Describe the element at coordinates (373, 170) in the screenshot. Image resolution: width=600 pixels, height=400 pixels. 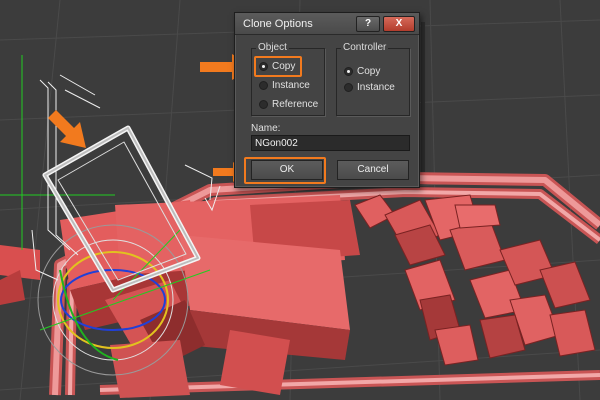
I see `cancel-button: Cancel` at that location.